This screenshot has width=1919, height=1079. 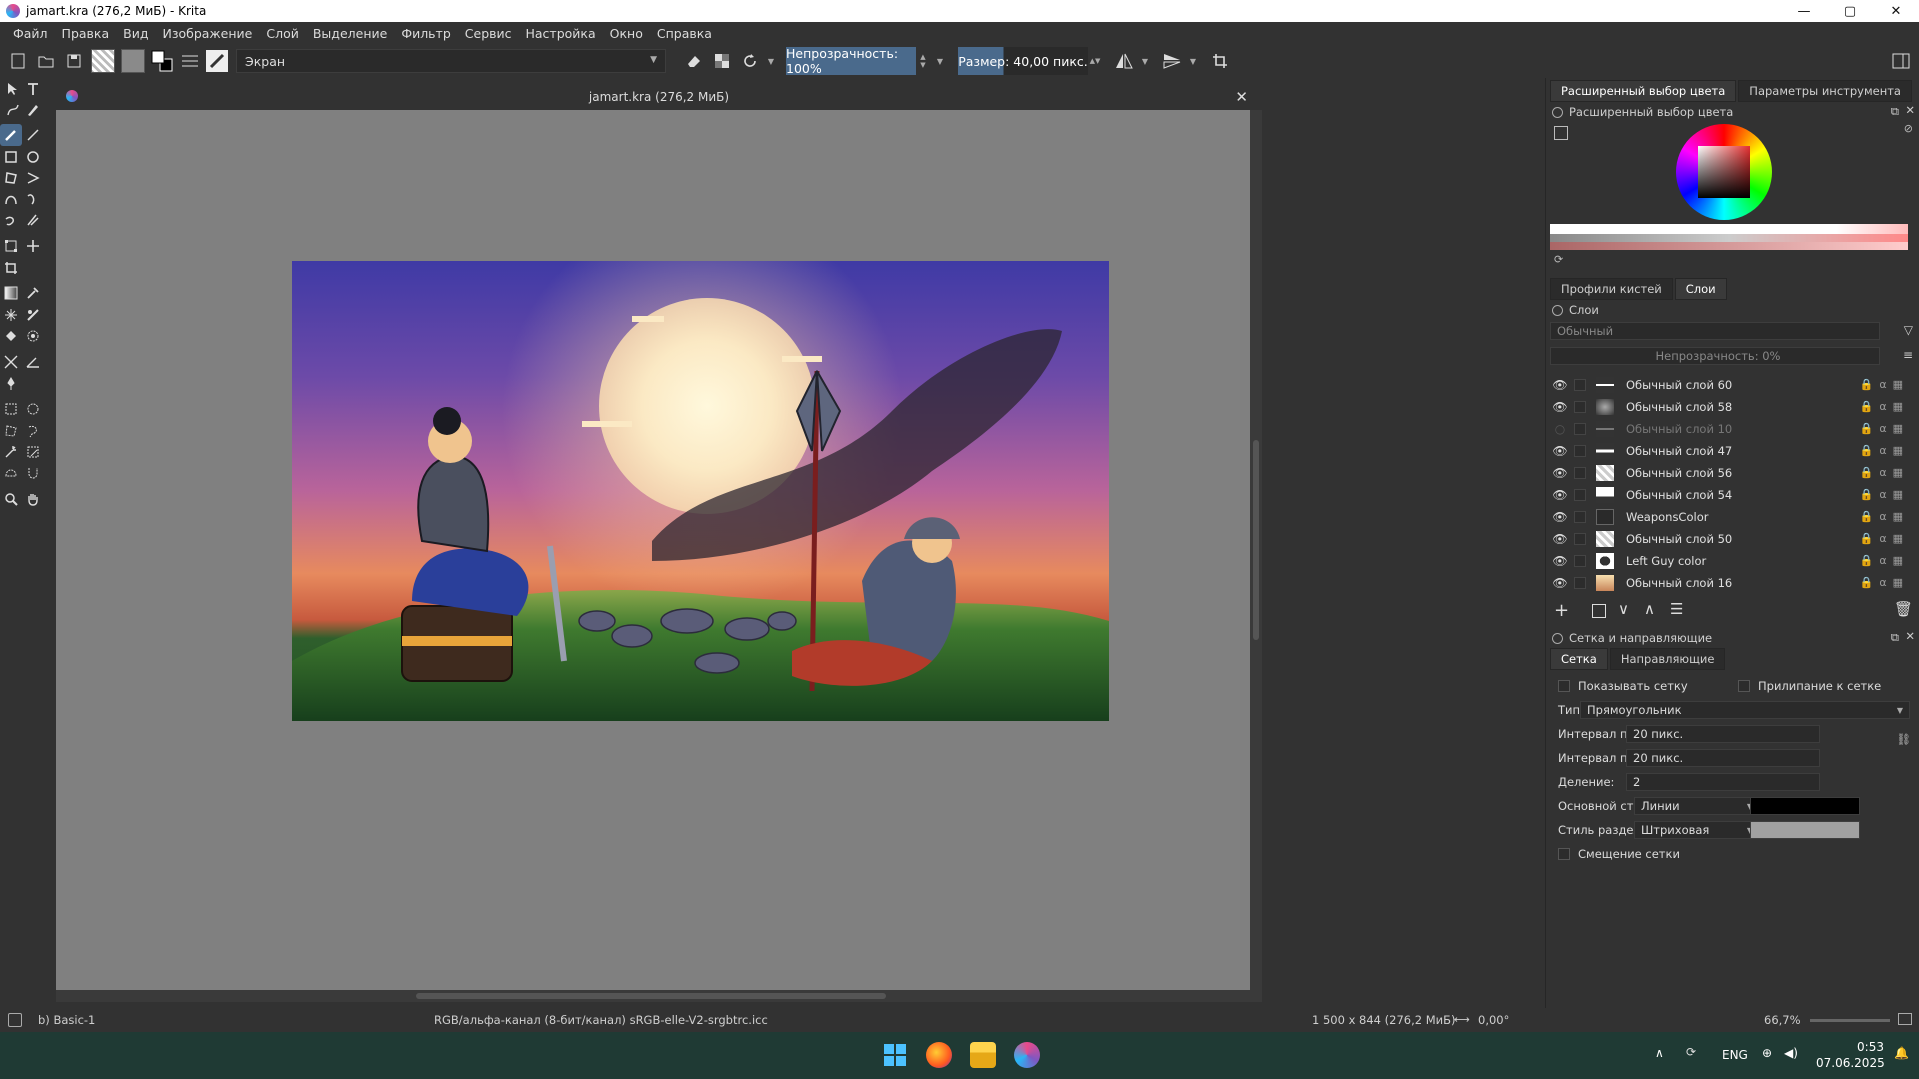 I want to click on calligraphy-icon, so click(x=33, y=110).